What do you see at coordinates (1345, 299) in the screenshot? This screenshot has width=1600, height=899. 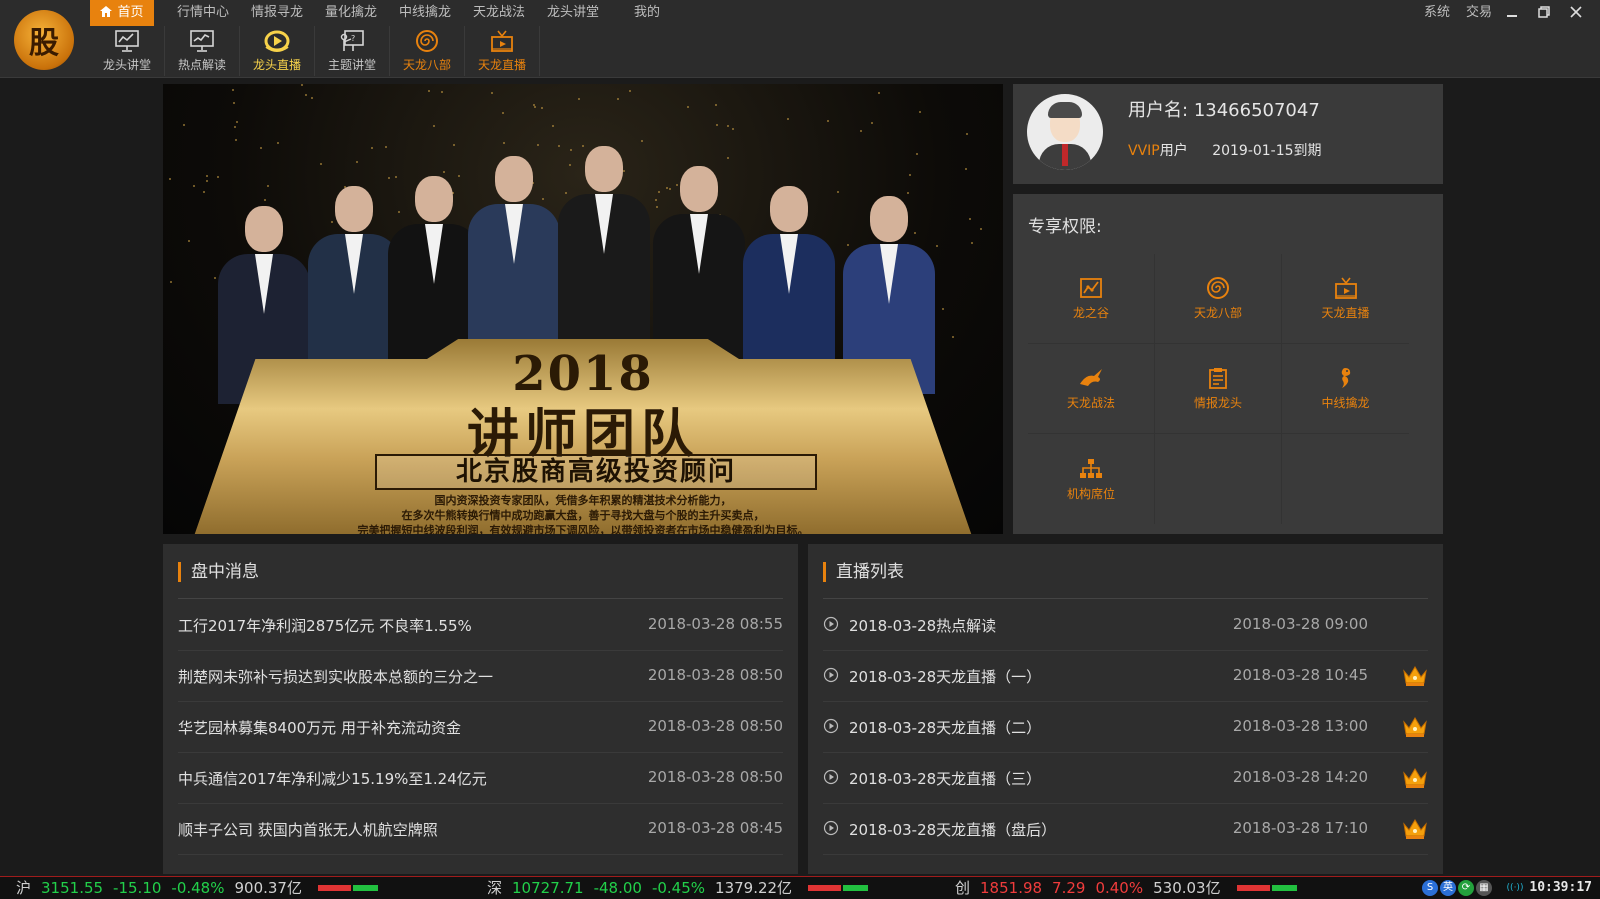 I see `privilege-2: 天龙直播` at bounding box center [1345, 299].